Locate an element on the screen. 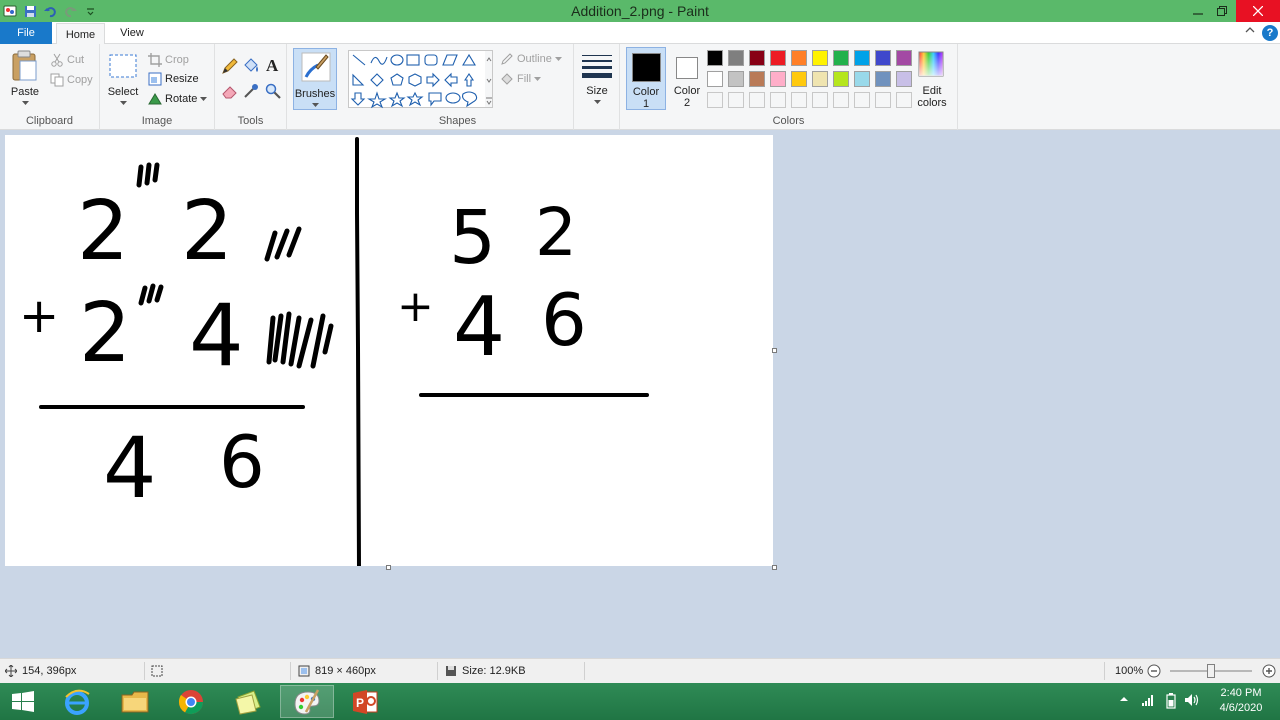 This screenshot has height=720, width=1280. collapse-ribbon-chevron-up-icon is located at coordinates (1250, 33).